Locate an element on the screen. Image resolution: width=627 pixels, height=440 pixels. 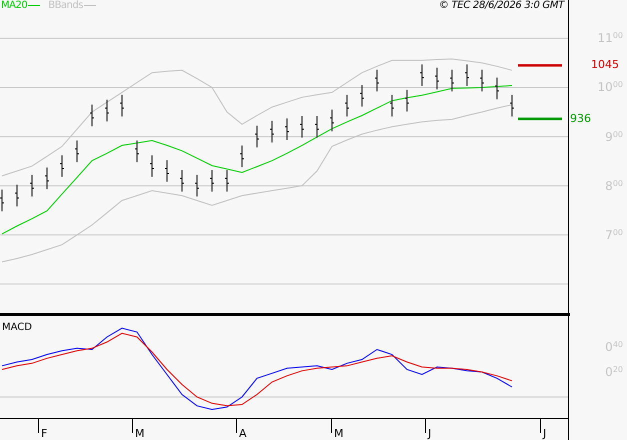
copyright-text: © TEC 28/6/2026 3:0 GMT is located at coordinates (501, 5).